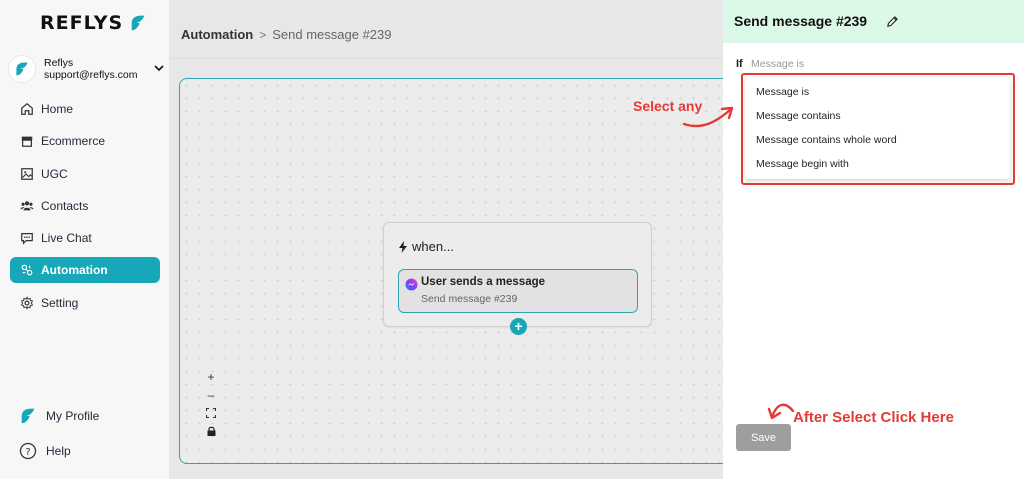 This screenshot has width=1024, height=479. What do you see at coordinates (446, 58) in the screenshot?
I see `header-divider` at bounding box center [446, 58].